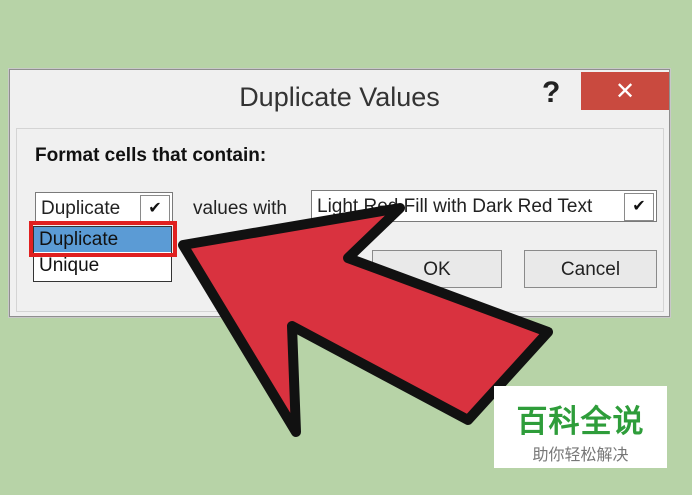  I want to click on logo-subtitle: 助你轻松解决, so click(580, 455).